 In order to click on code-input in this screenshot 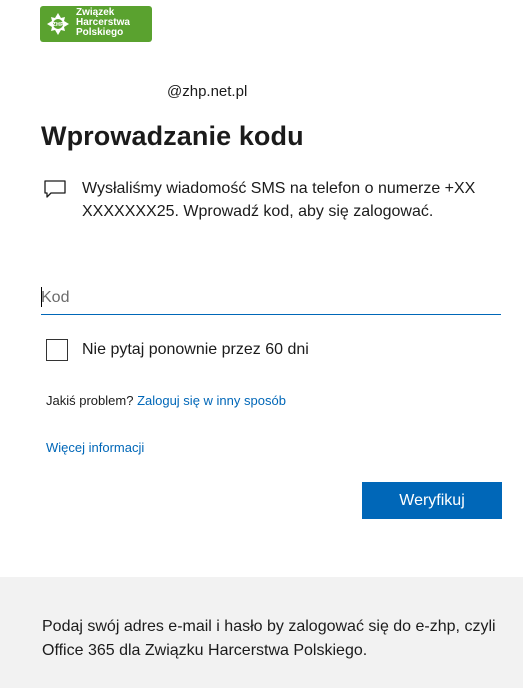, I will do `click(271, 298)`.